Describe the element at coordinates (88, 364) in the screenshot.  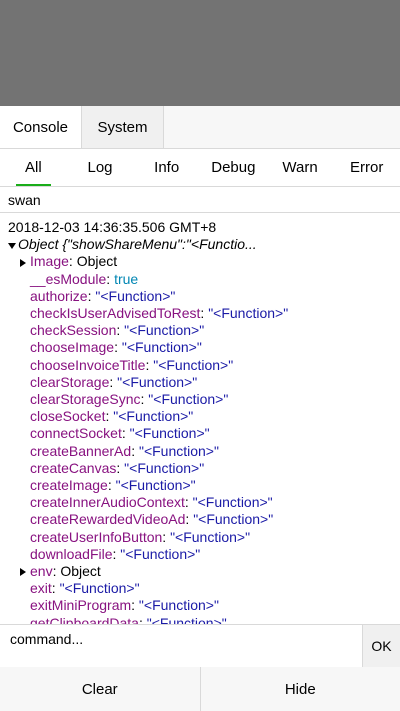
I see `property-key: chooseInvoiceTitle` at that location.